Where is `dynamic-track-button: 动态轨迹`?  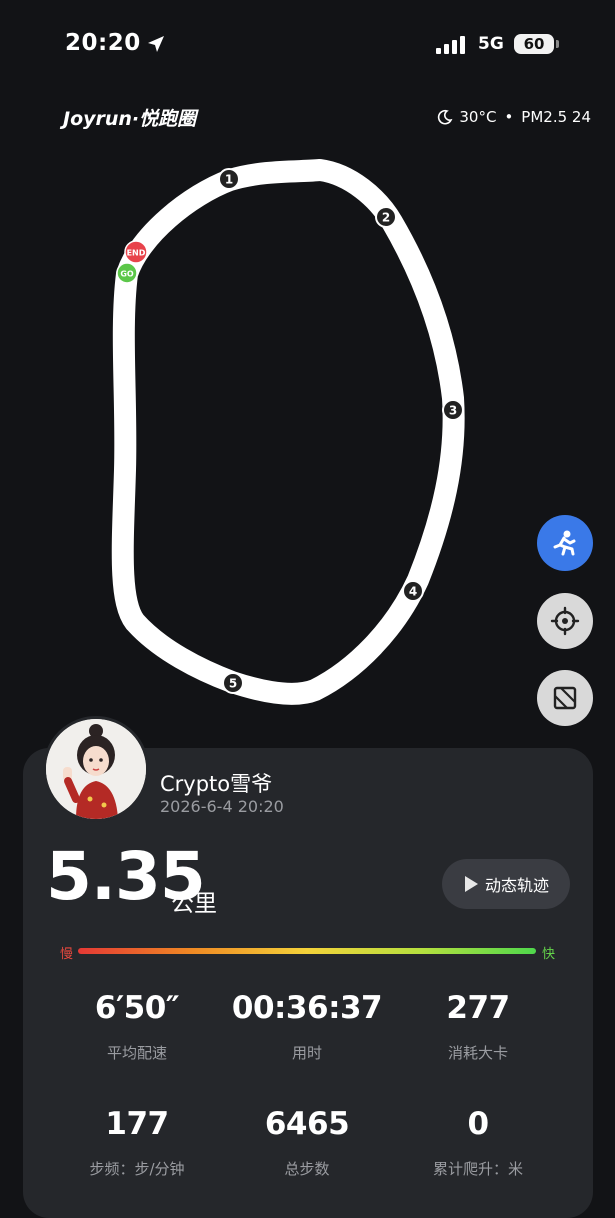 dynamic-track-button: 动态轨迹 is located at coordinates (506, 884).